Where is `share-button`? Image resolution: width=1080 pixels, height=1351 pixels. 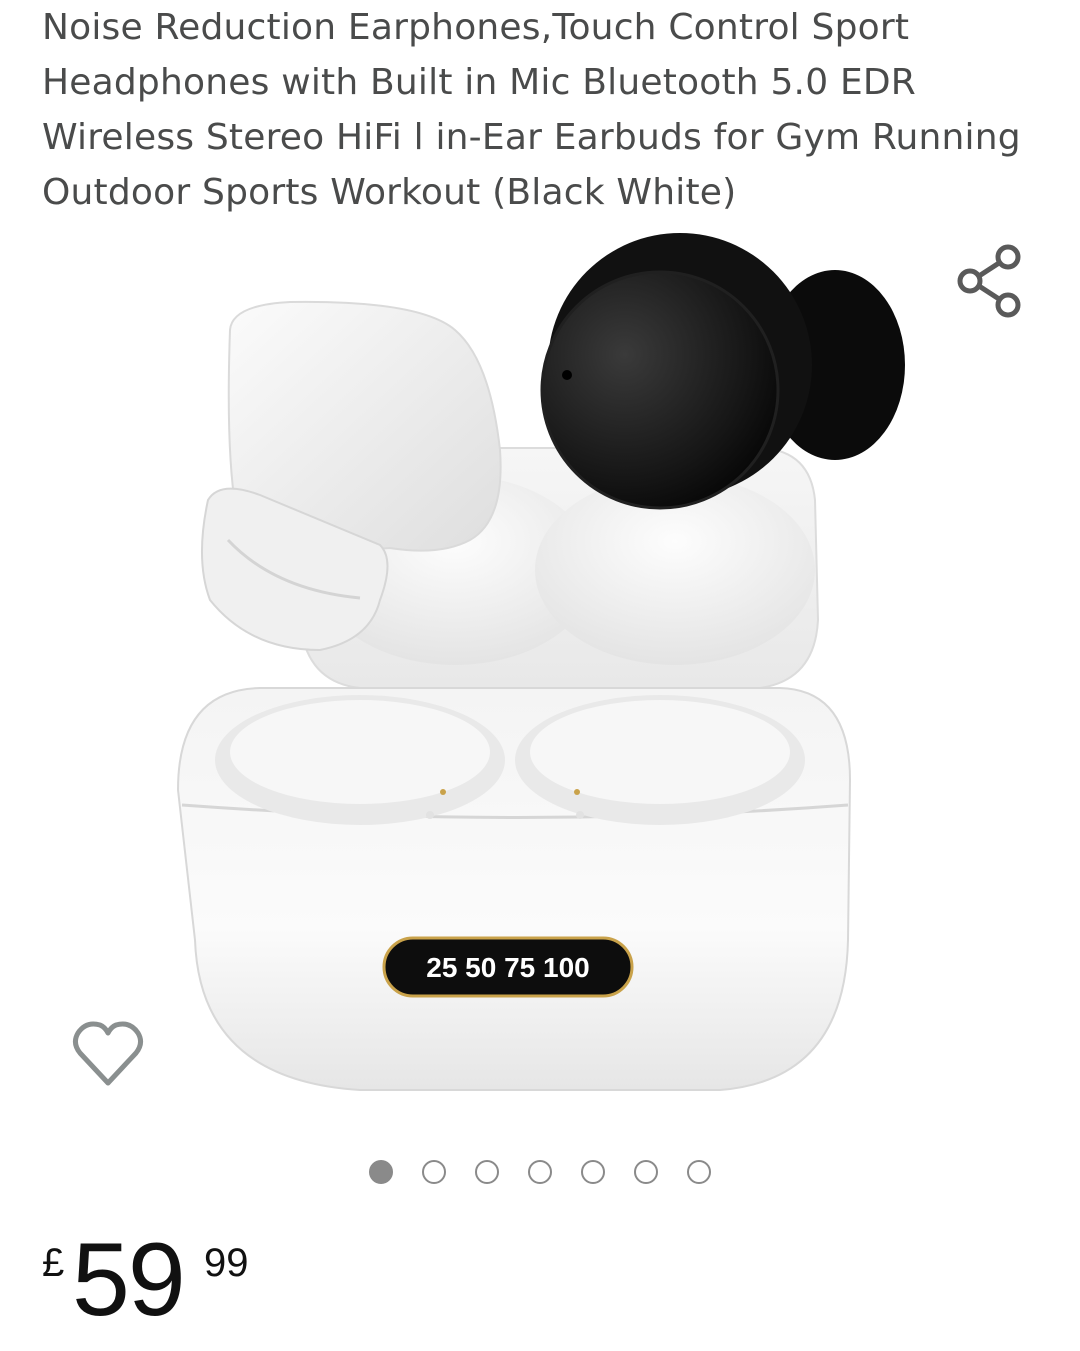 share-button is located at coordinates (989, 282).